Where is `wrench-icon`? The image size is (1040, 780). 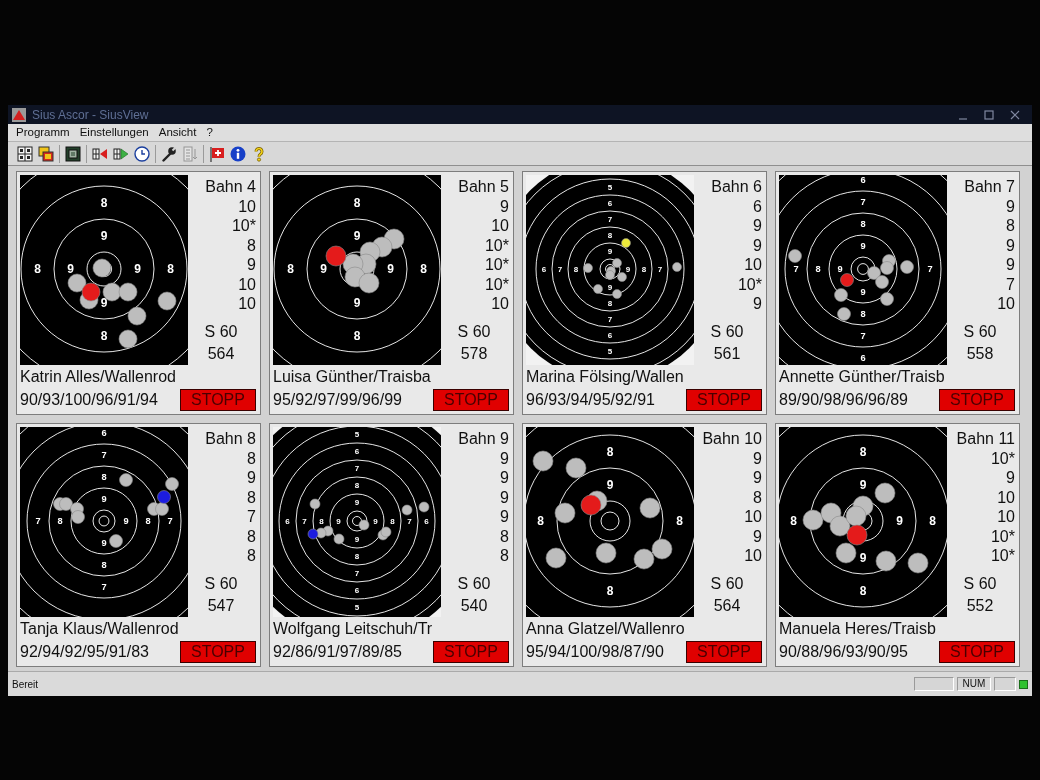
wrench-icon is located at coordinates (169, 153).